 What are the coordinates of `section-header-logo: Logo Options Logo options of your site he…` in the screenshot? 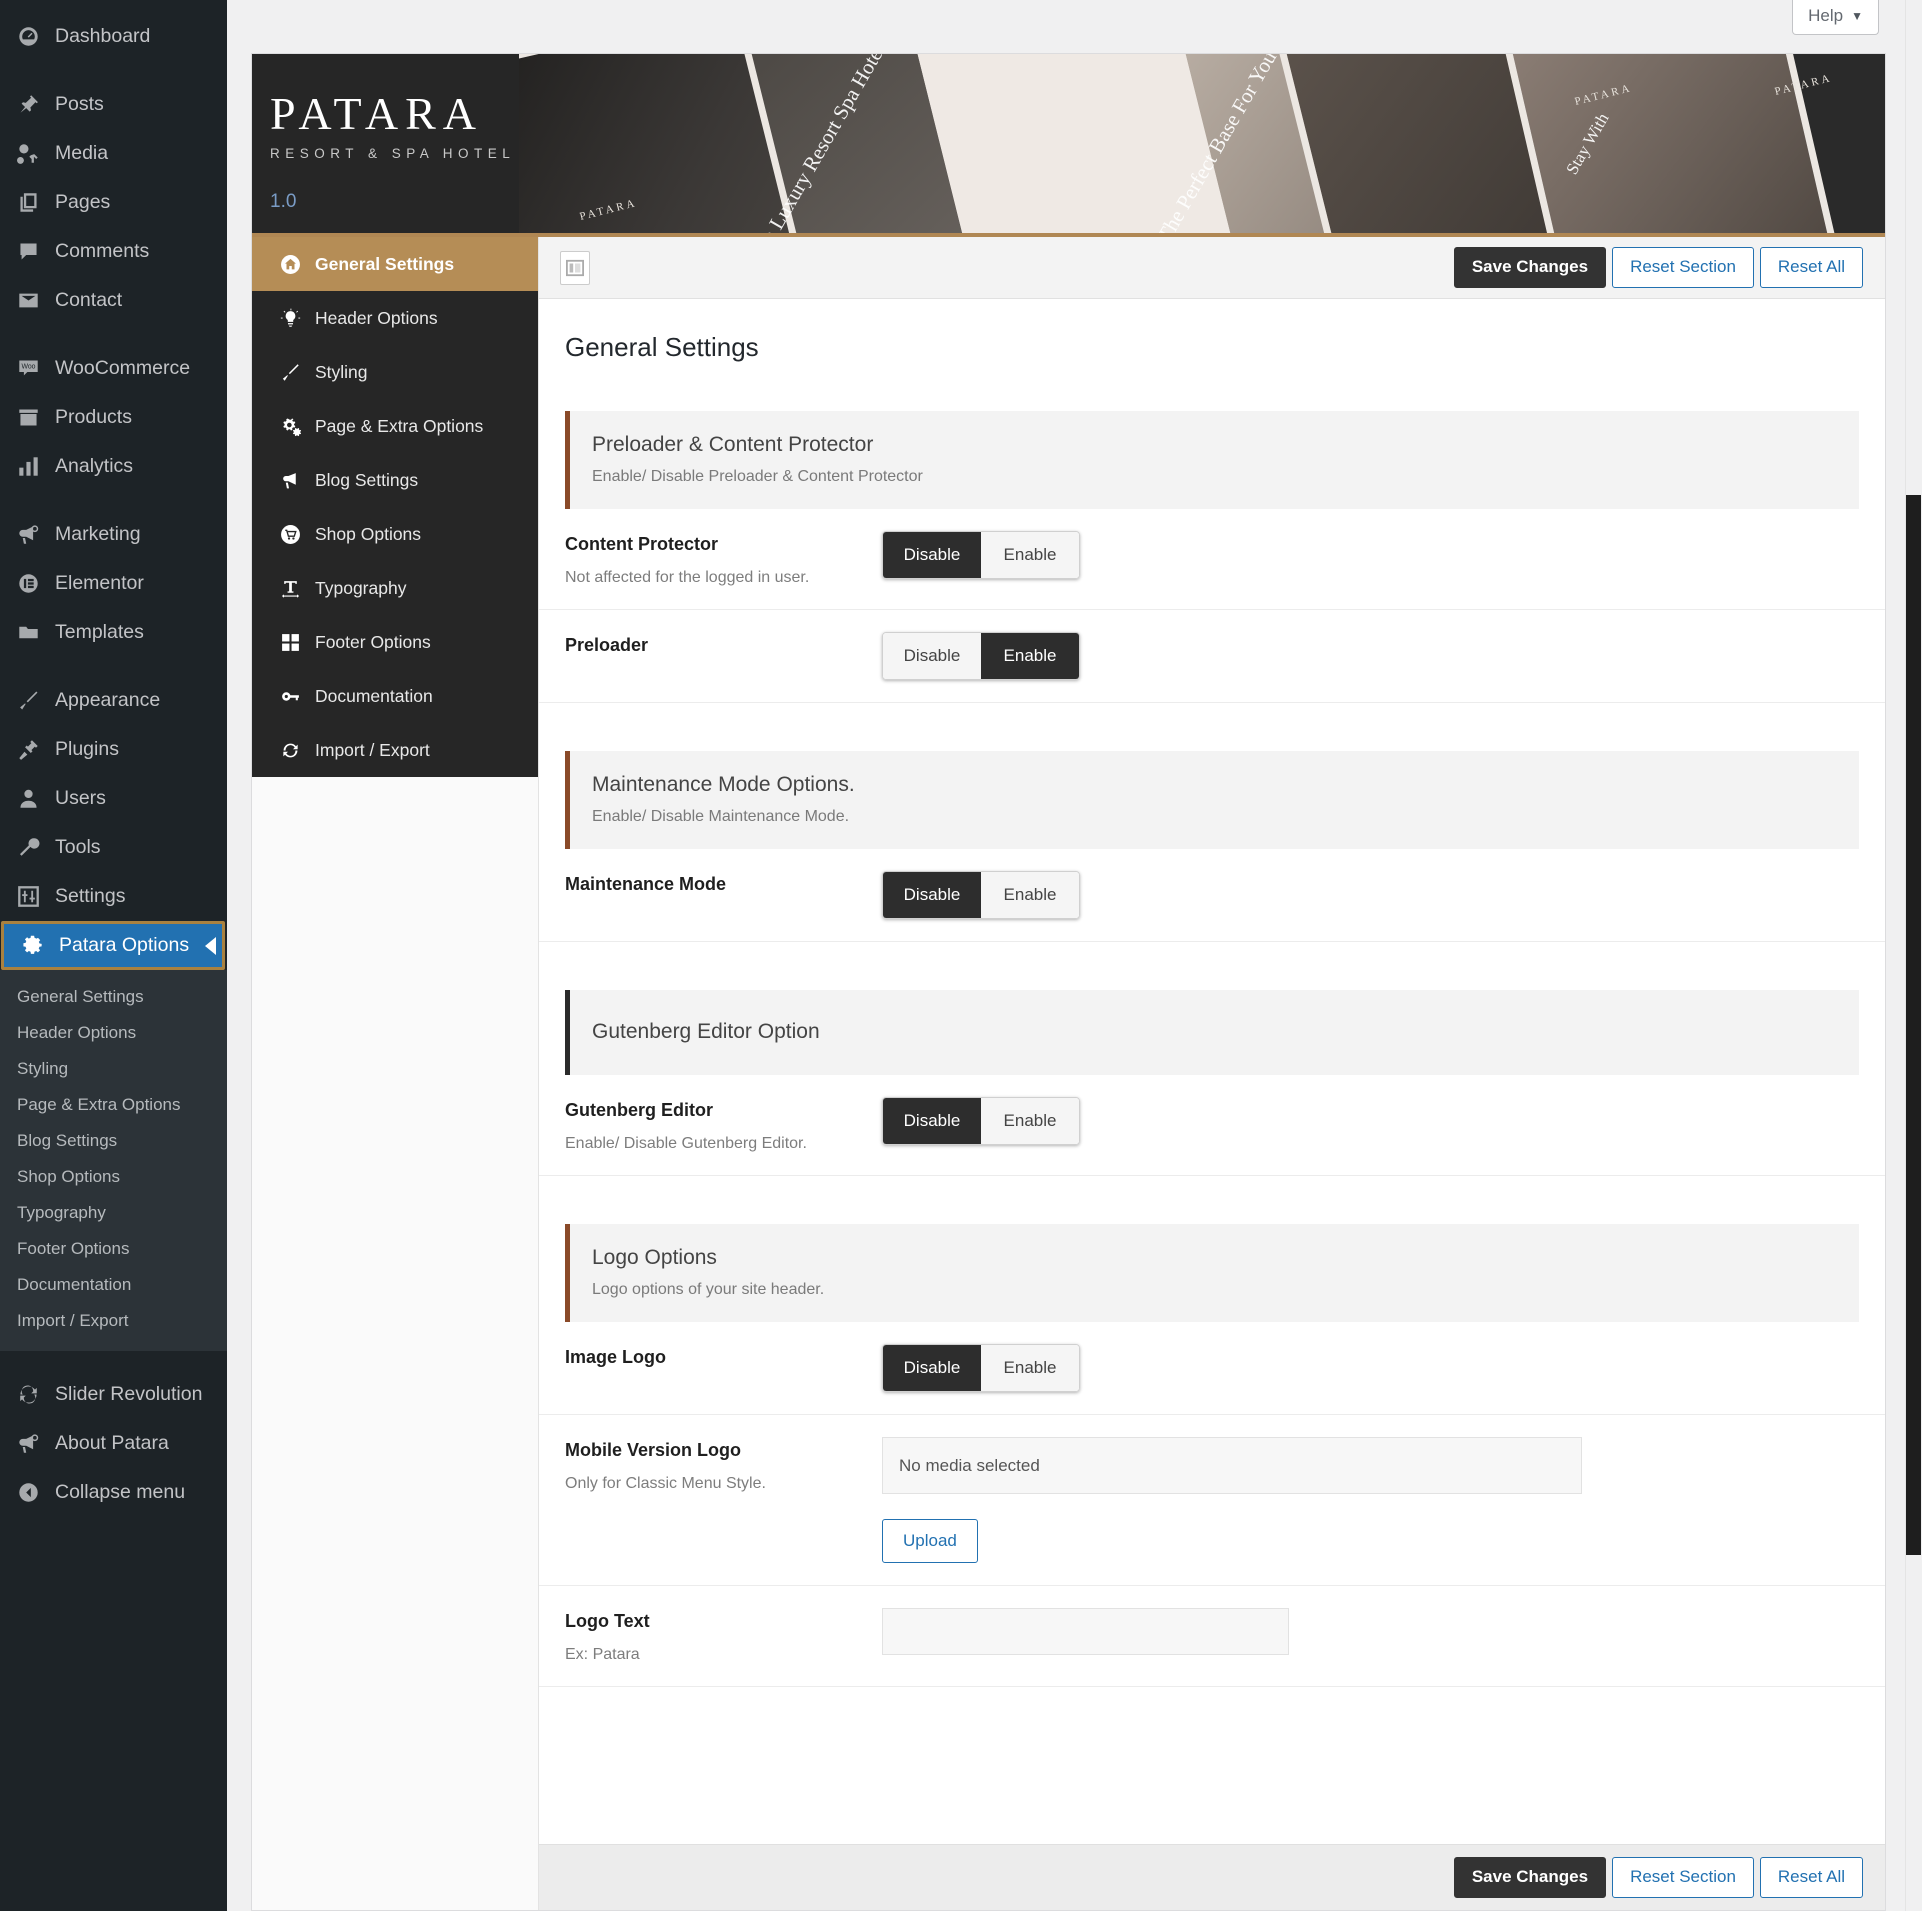 It's located at (1212, 1273).